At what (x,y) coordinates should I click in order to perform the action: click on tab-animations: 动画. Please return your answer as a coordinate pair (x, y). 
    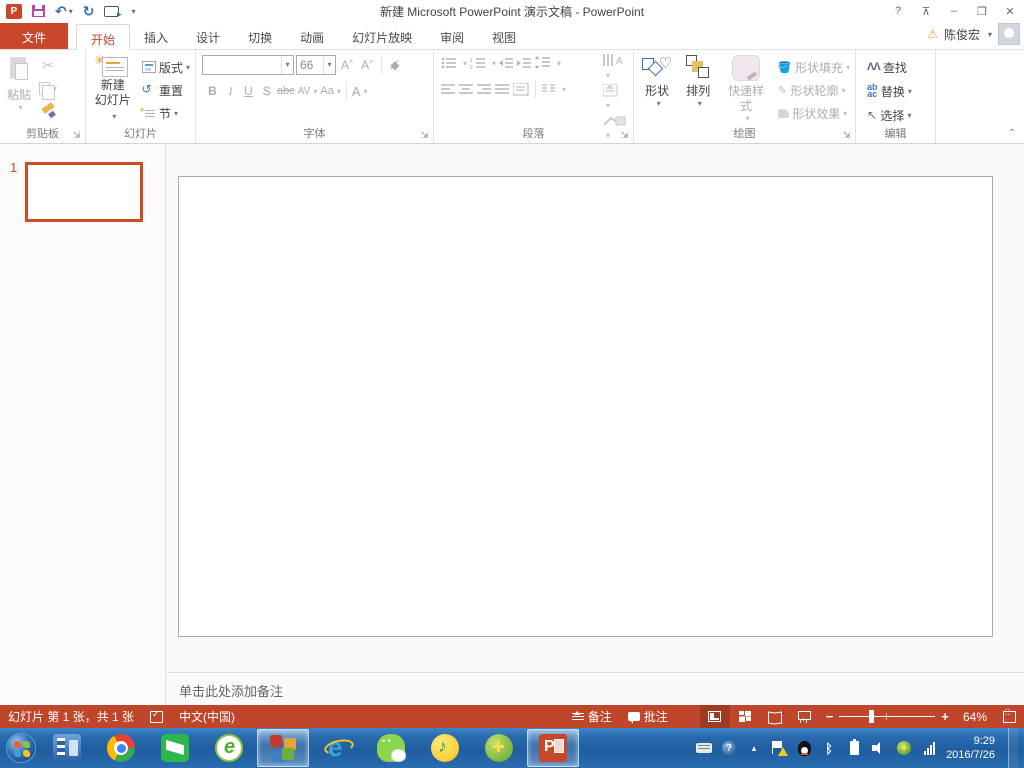
    Looking at the image, I should click on (312, 36).